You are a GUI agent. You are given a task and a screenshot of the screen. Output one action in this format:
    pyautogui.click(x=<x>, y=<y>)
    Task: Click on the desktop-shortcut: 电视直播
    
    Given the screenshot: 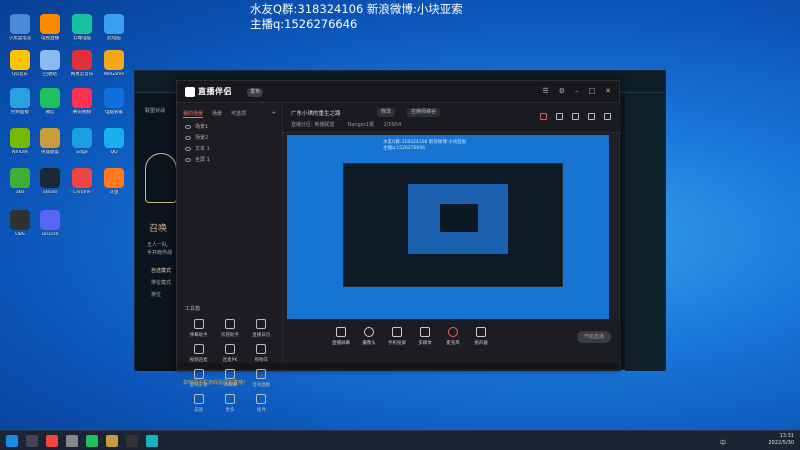 What is the action you would take?
    pyautogui.click(x=50, y=28)
    